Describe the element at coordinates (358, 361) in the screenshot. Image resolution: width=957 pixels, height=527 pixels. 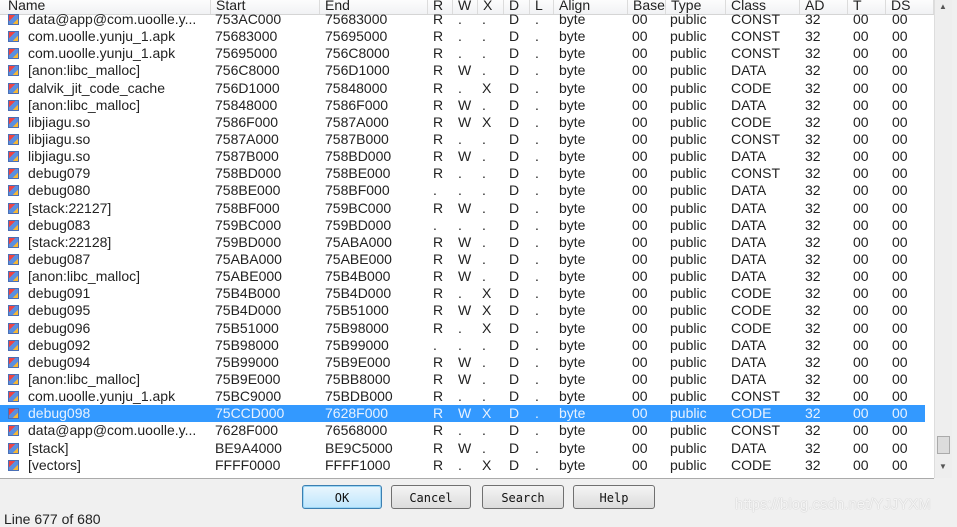
I see `cell-end: 75B9E000` at that location.